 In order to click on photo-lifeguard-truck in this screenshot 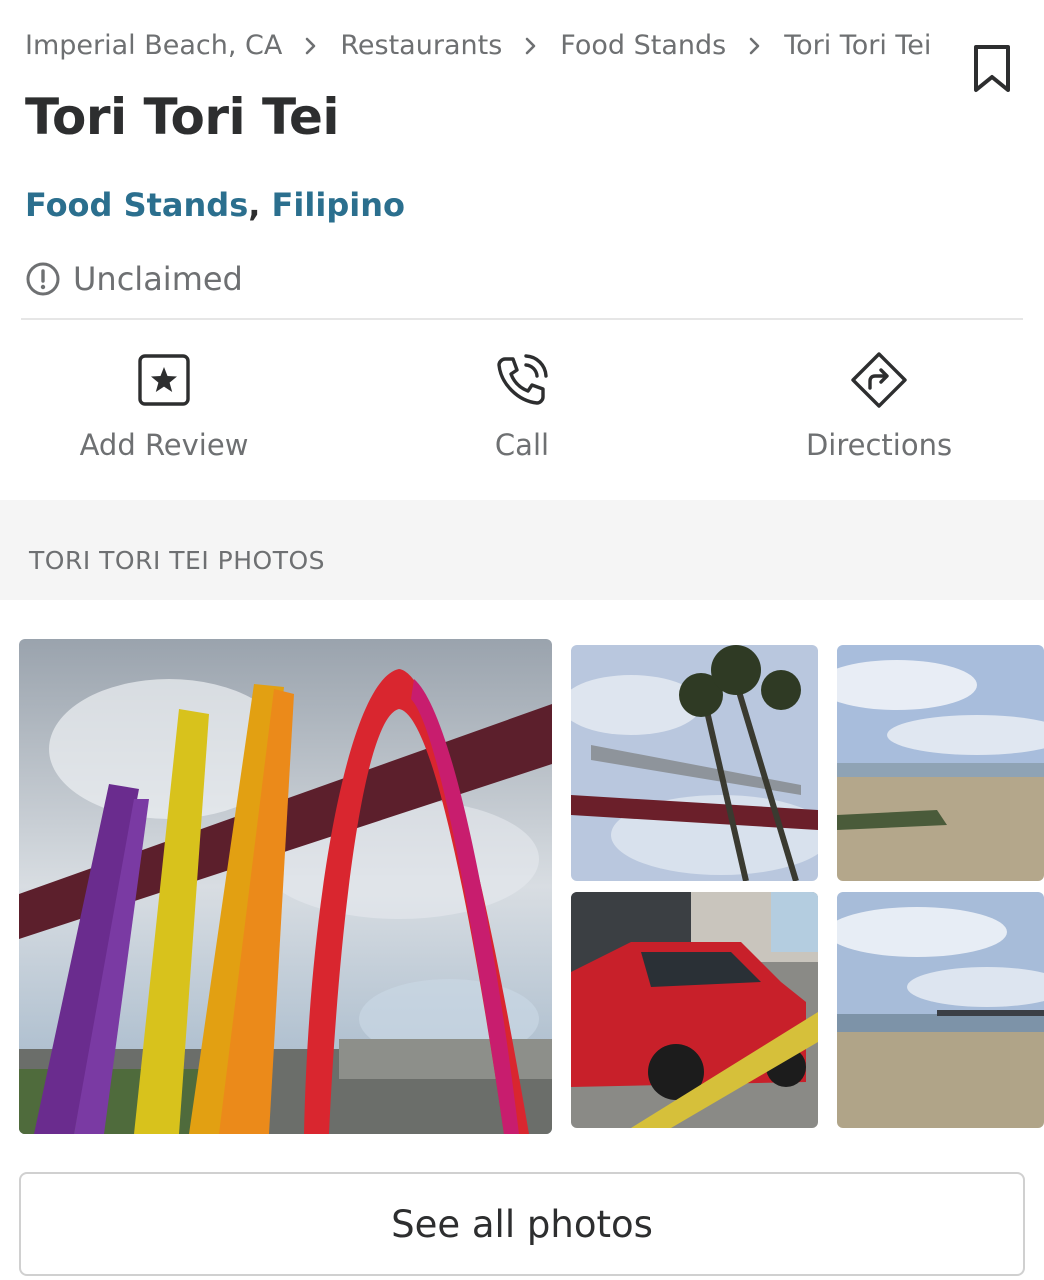, I will do `click(694, 1010)`.